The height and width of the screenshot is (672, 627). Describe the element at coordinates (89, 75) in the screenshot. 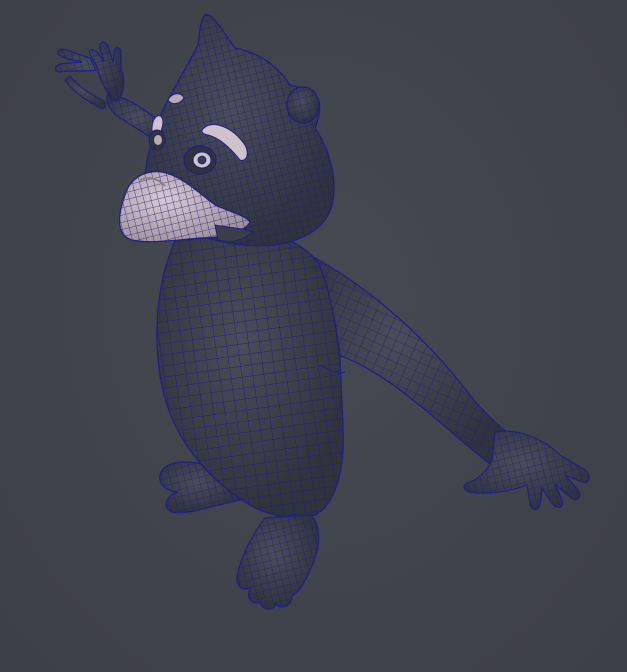

I see `model-left-hand` at that location.